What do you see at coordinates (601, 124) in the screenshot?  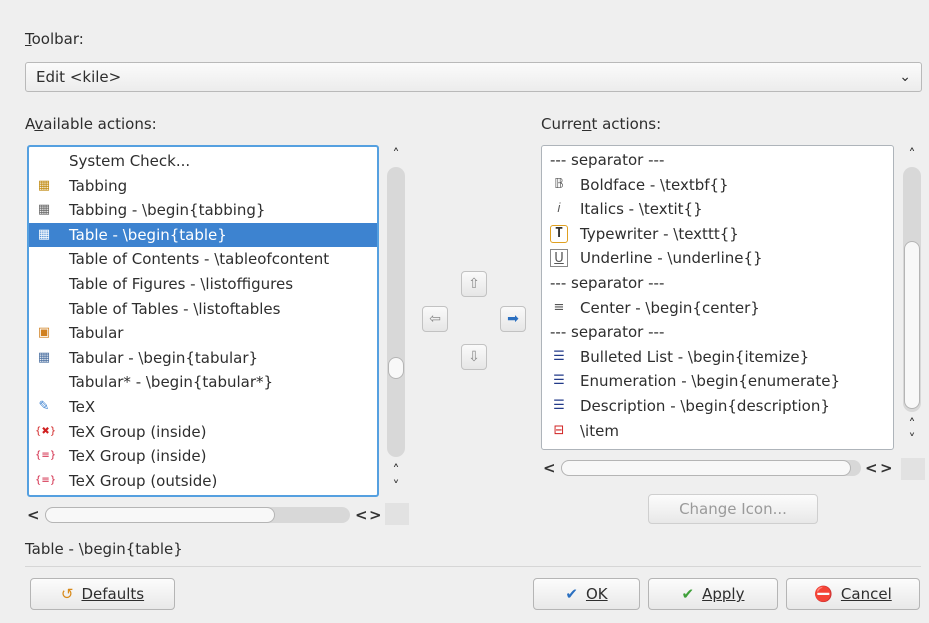 I see `current-actions-label: Current actions:` at bounding box center [601, 124].